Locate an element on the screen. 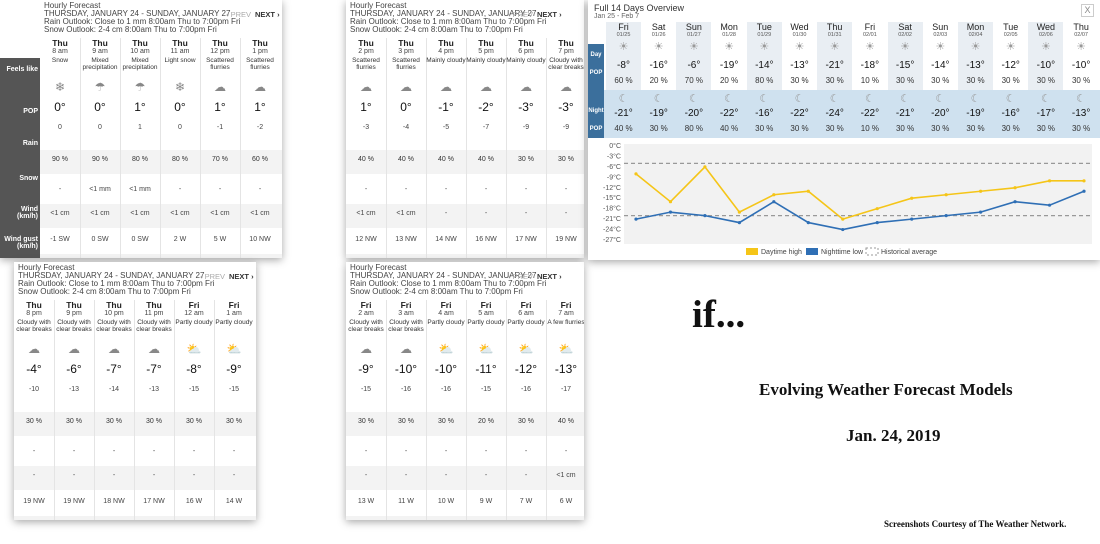 This screenshot has height=544, width=1100. close-button: X is located at coordinates (1087, 10).